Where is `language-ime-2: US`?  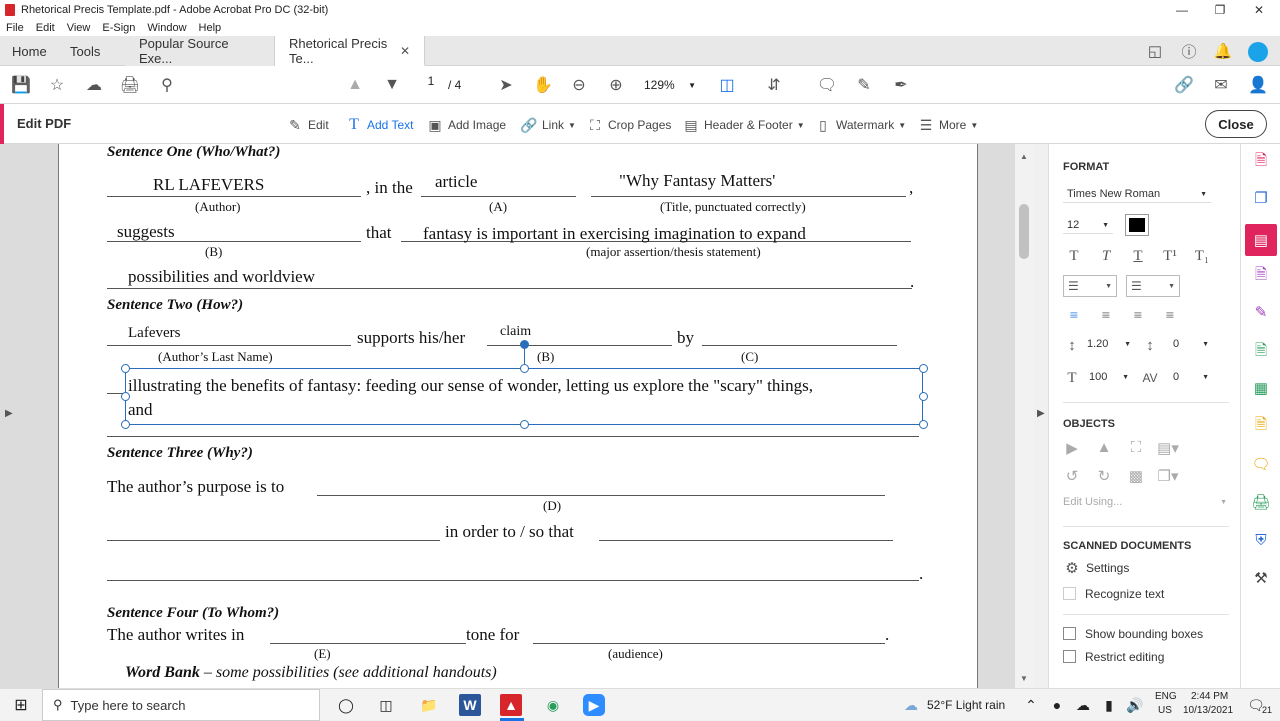 language-ime-2: US is located at coordinates (1165, 710).